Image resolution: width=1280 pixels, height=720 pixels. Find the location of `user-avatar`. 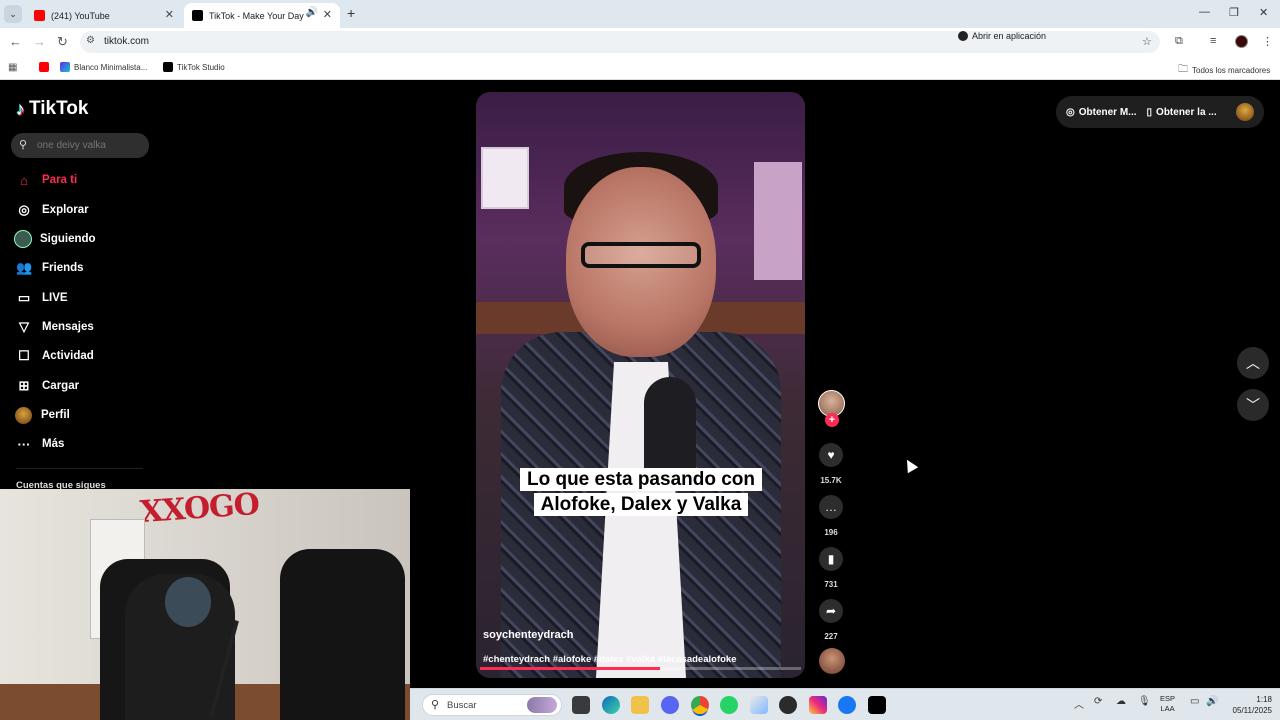

user-avatar is located at coordinates (1245, 112).